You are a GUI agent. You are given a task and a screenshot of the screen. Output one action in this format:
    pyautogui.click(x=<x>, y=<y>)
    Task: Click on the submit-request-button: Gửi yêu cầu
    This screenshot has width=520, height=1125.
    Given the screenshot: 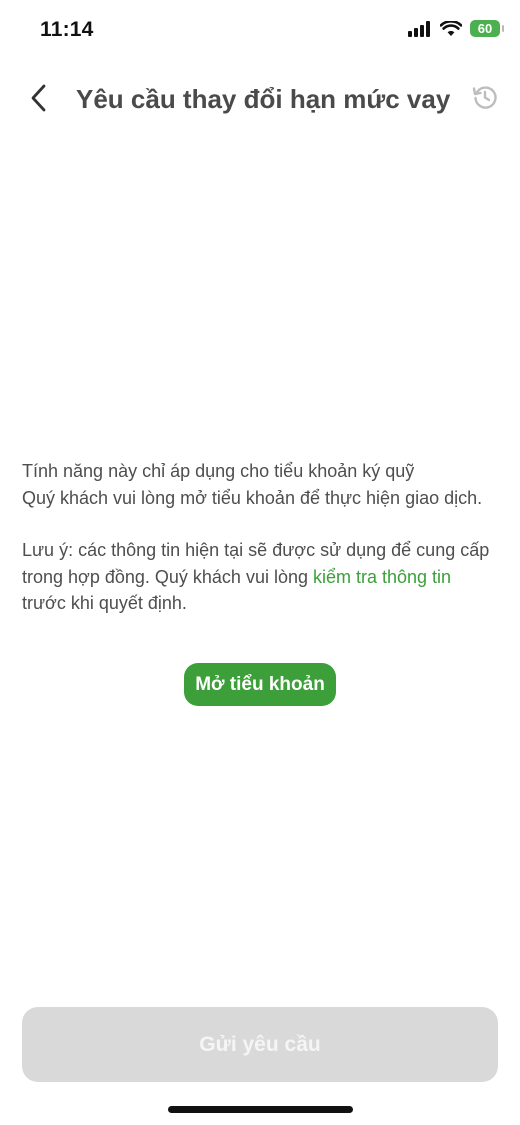 What is the action you would take?
    pyautogui.click(x=260, y=1044)
    